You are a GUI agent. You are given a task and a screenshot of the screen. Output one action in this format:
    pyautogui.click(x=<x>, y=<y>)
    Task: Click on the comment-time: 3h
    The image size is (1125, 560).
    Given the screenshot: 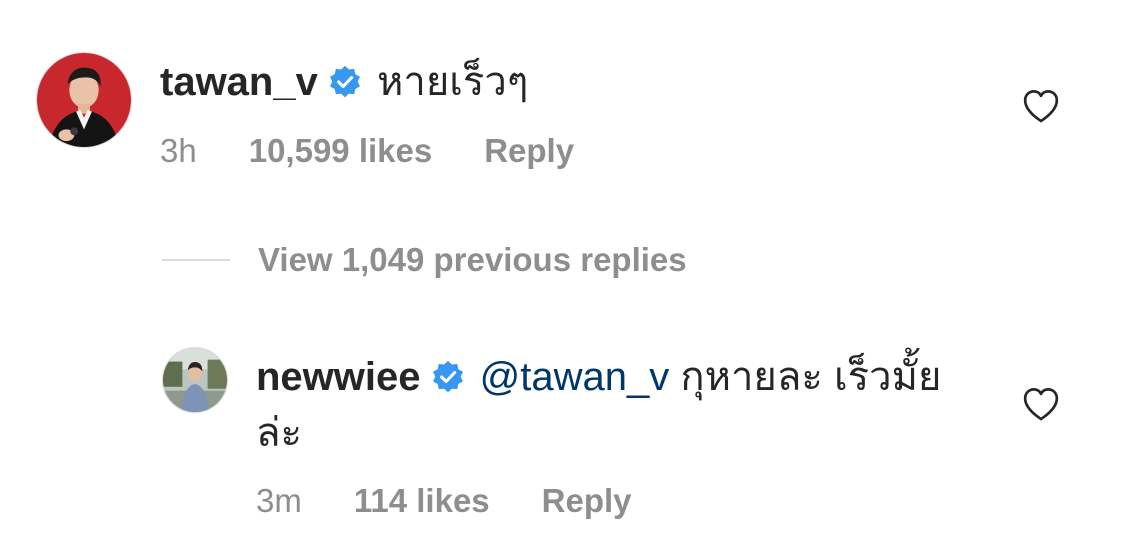 What is the action you would take?
    pyautogui.click(x=178, y=150)
    